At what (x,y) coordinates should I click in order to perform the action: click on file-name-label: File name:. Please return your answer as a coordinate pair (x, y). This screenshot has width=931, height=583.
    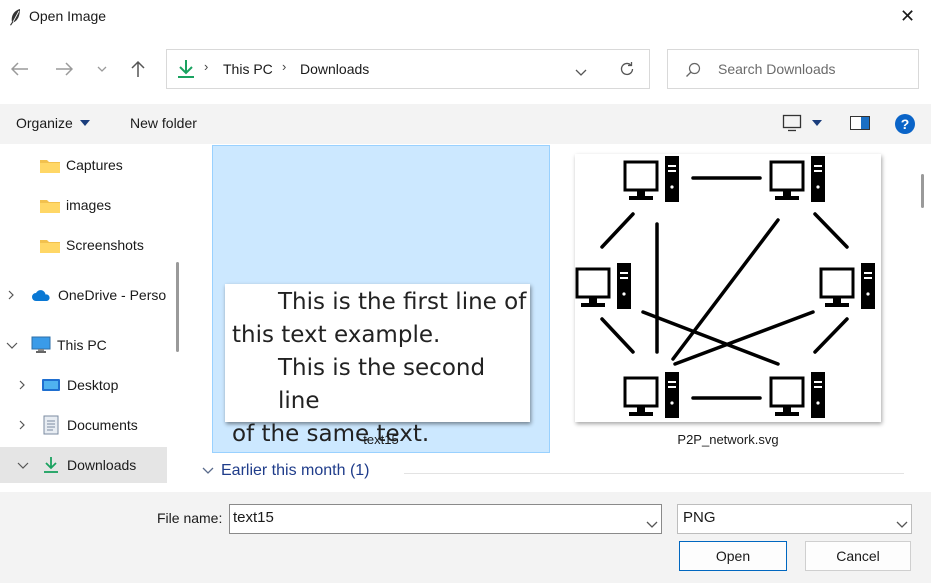
    Looking at the image, I should click on (190, 518).